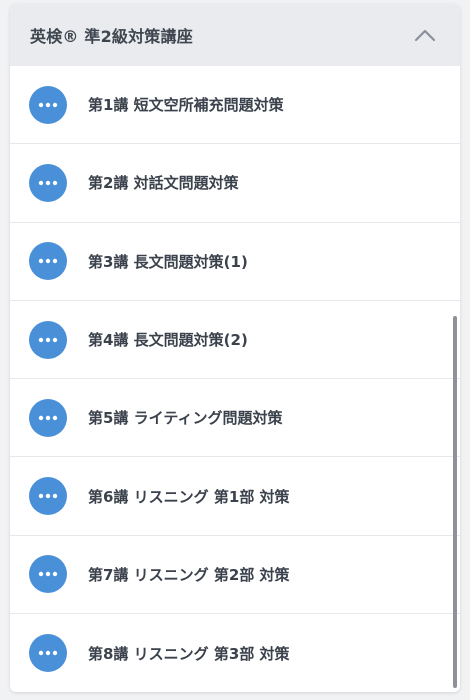 The height and width of the screenshot is (700, 470). What do you see at coordinates (235, 35) in the screenshot?
I see `accordion-header: 英検® 準2級対策講座` at bounding box center [235, 35].